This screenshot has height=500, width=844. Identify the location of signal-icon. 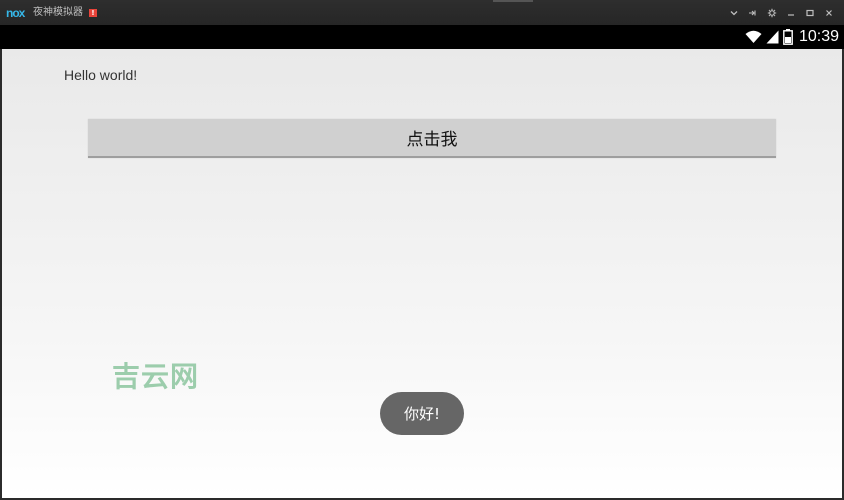
(772, 37).